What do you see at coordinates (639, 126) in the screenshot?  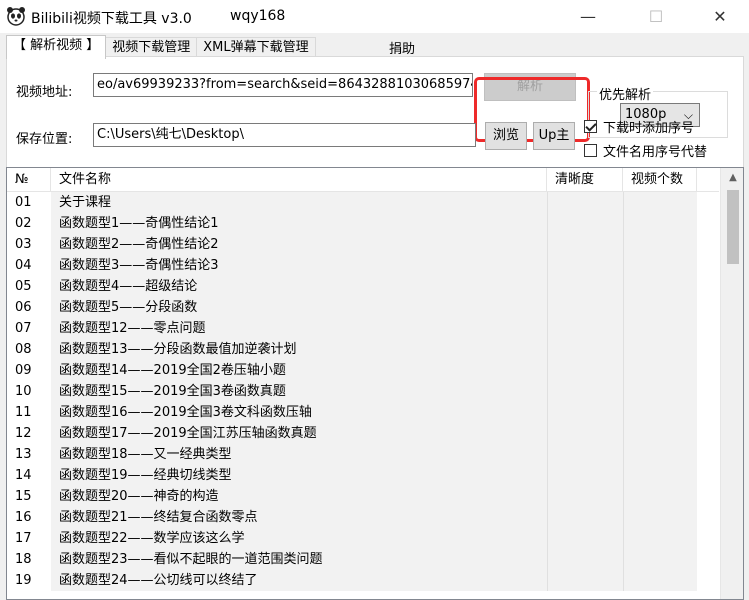 I see `add-index-checkbox: 下载时添加序号` at bounding box center [639, 126].